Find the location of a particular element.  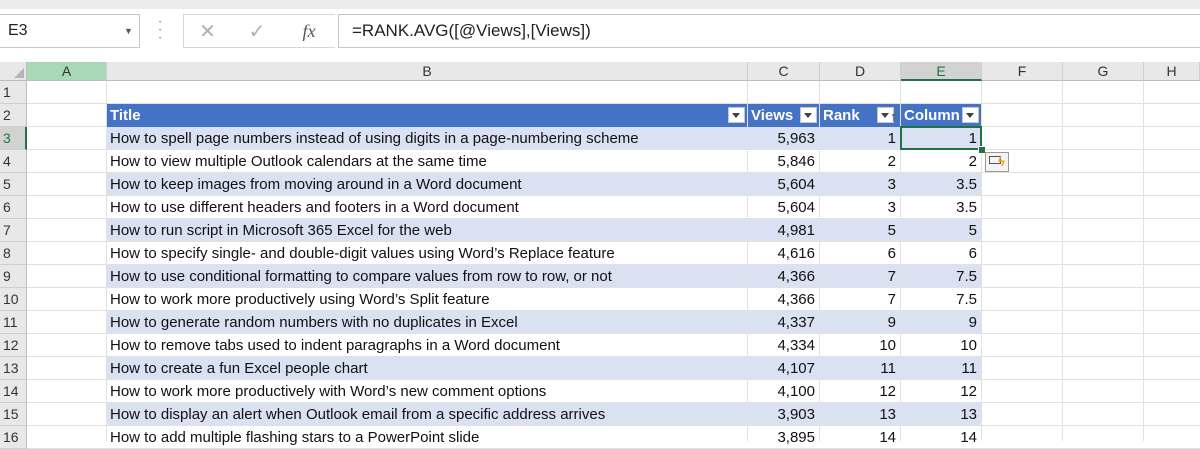

table-cell-column: 14 is located at coordinates (941, 437).